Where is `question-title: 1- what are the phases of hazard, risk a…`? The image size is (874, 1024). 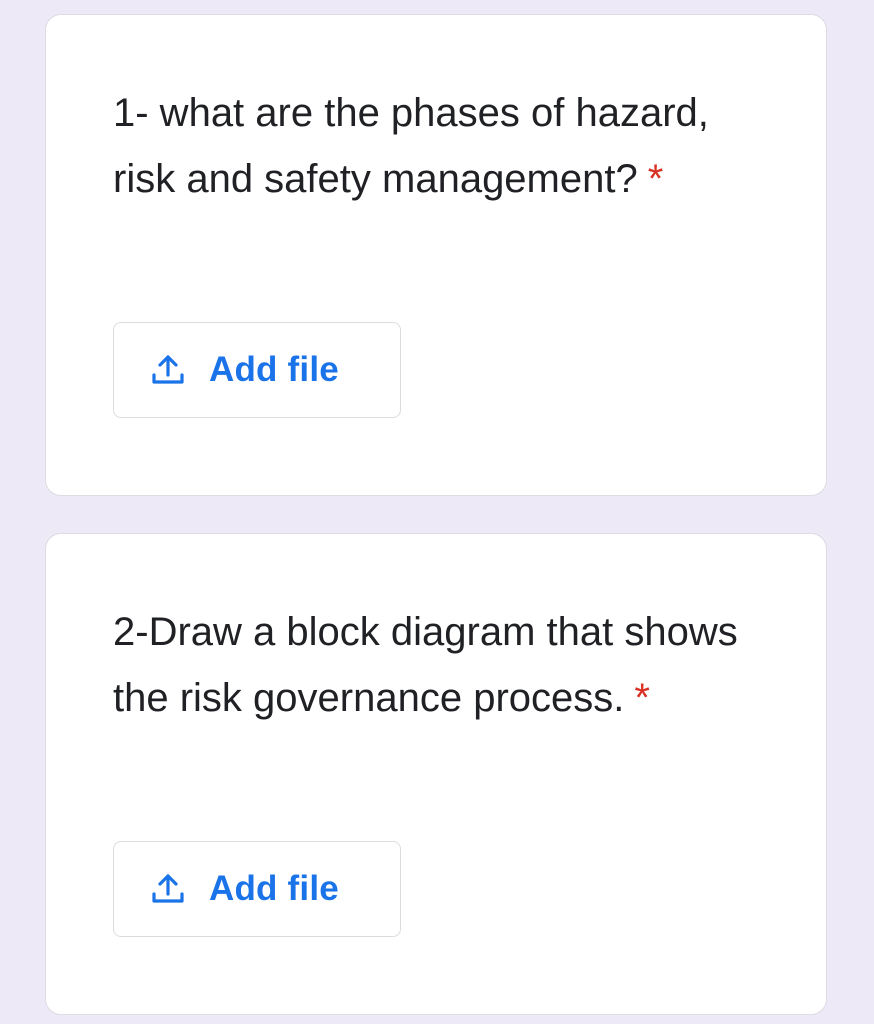
question-title: 1- what are the phases of hazard, risk a… is located at coordinates (433, 146).